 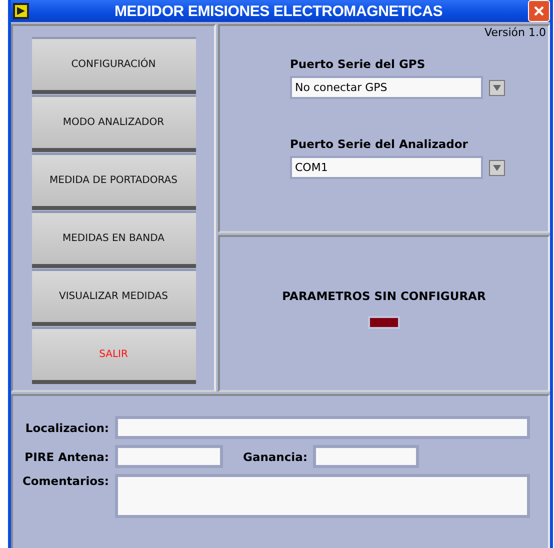 What do you see at coordinates (386, 167) in the screenshot?
I see `port-select: COM1` at bounding box center [386, 167].